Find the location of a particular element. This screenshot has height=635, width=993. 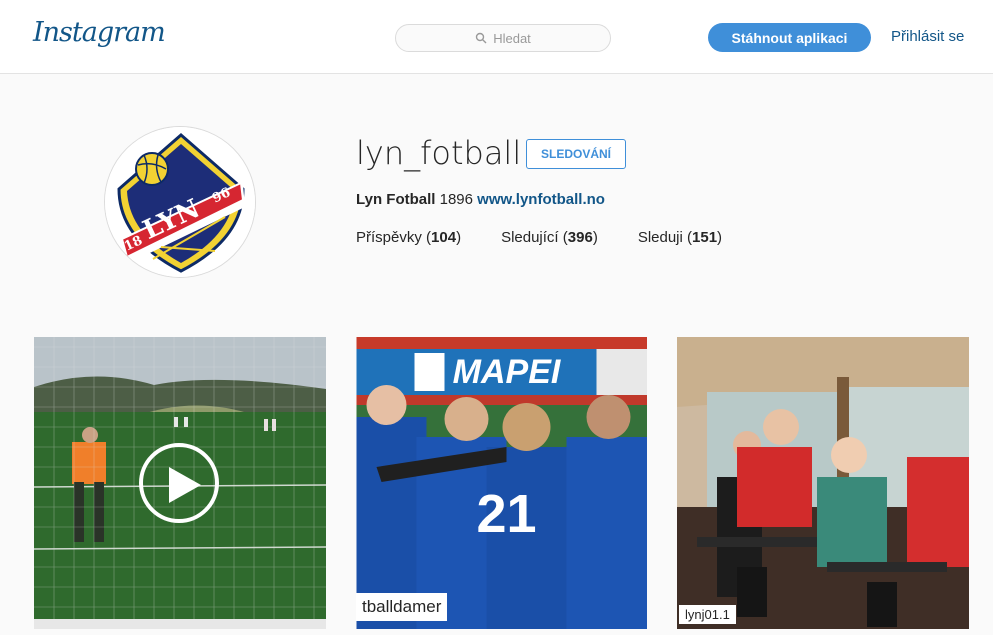

instagram-logo: Instagram is located at coordinates (99, 32).